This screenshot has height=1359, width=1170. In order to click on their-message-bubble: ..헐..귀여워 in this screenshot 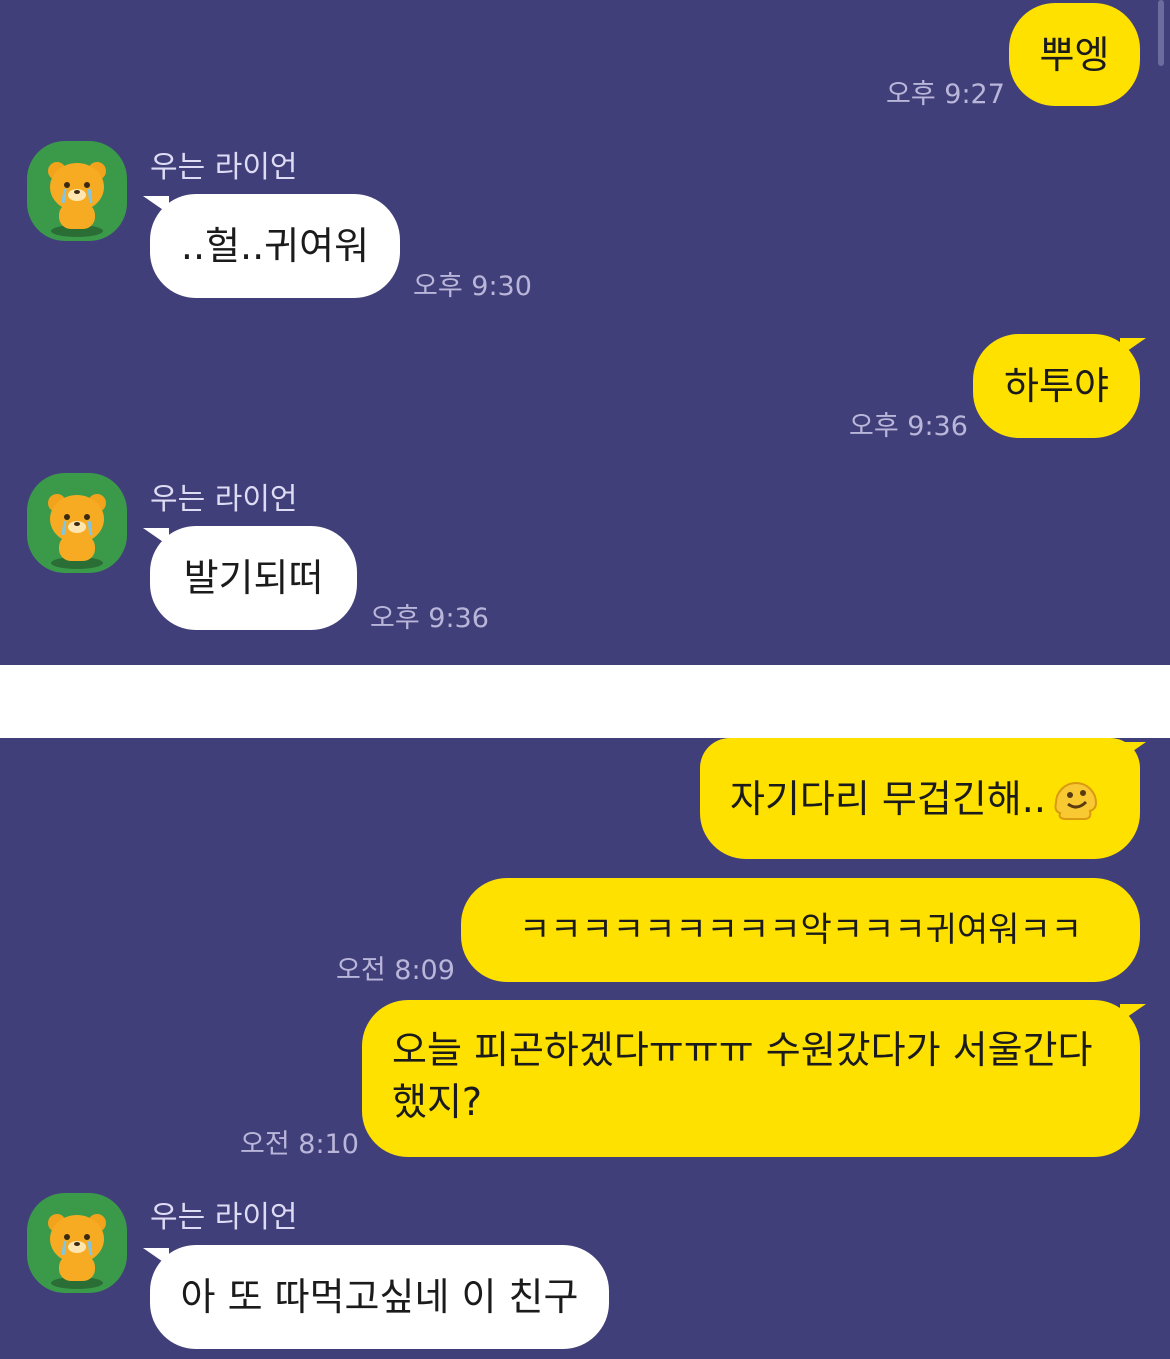, I will do `click(275, 246)`.